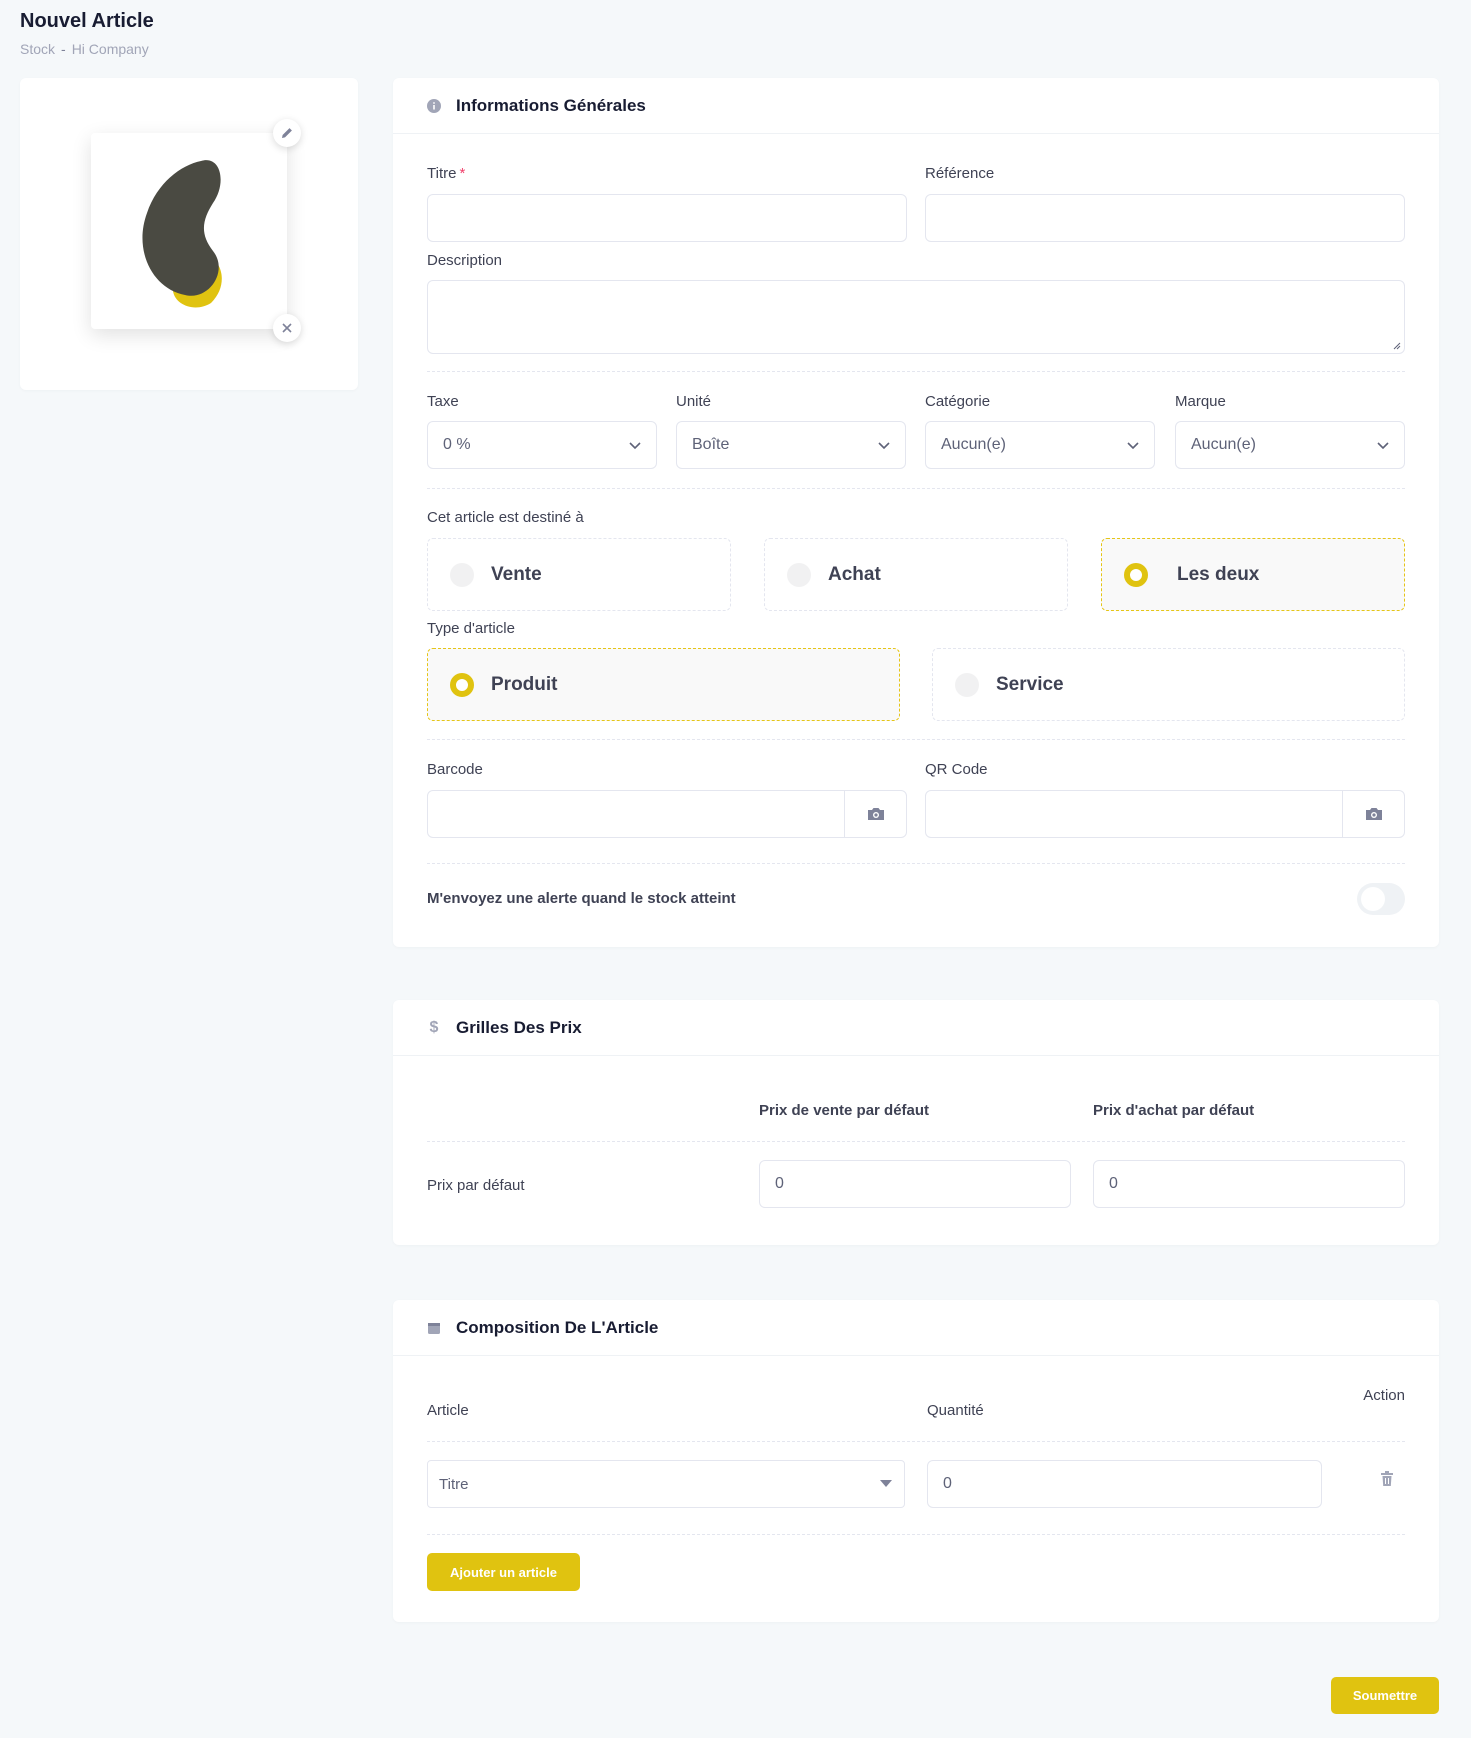 The width and height of the screenshot is (1471, 1738). I want to click on image-card, so click(189, 234).